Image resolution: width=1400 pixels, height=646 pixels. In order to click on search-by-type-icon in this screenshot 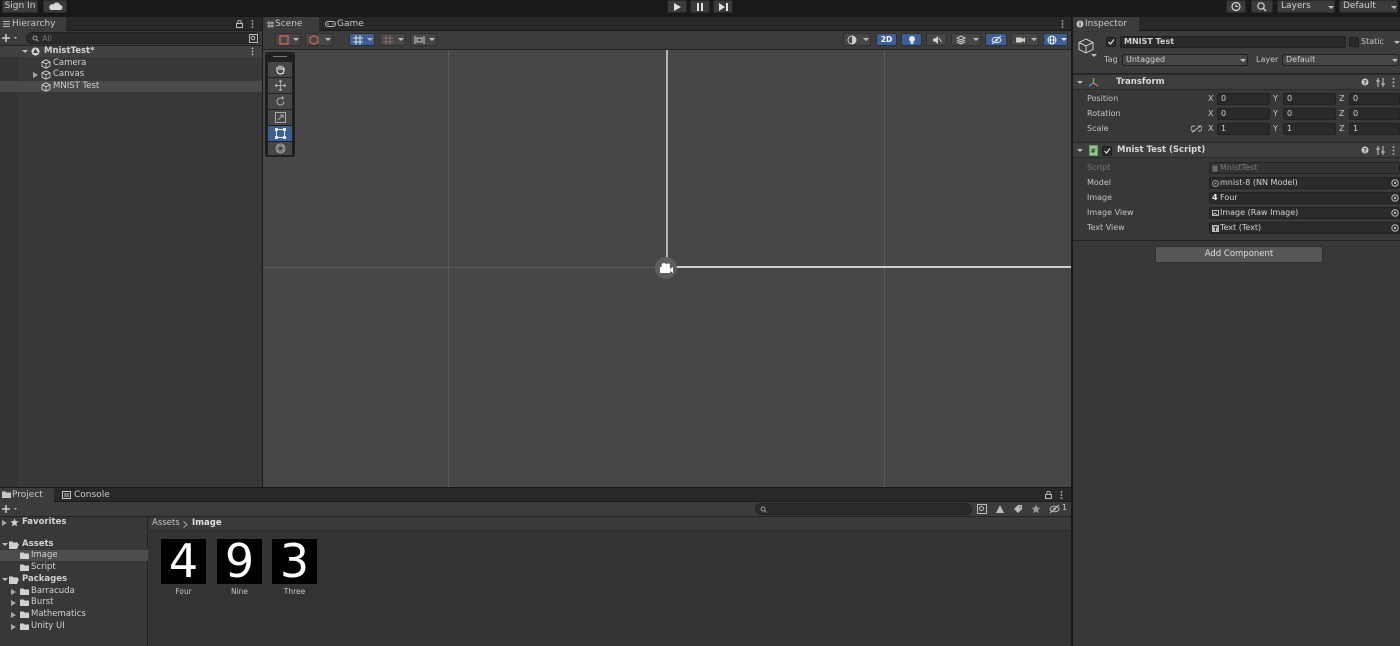, I will do `click(982, 509)`.